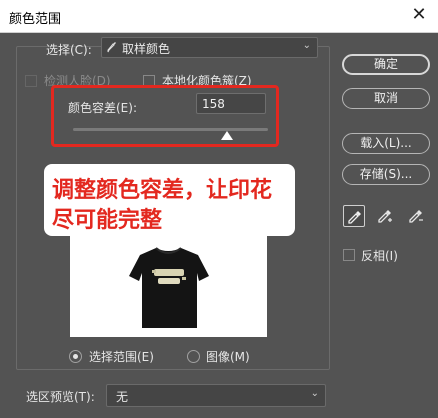  Describe the element at coordinates (162, 190) in the screenshot. I see `annotation-line-1: 调整颜色容差，让印花` at that location.